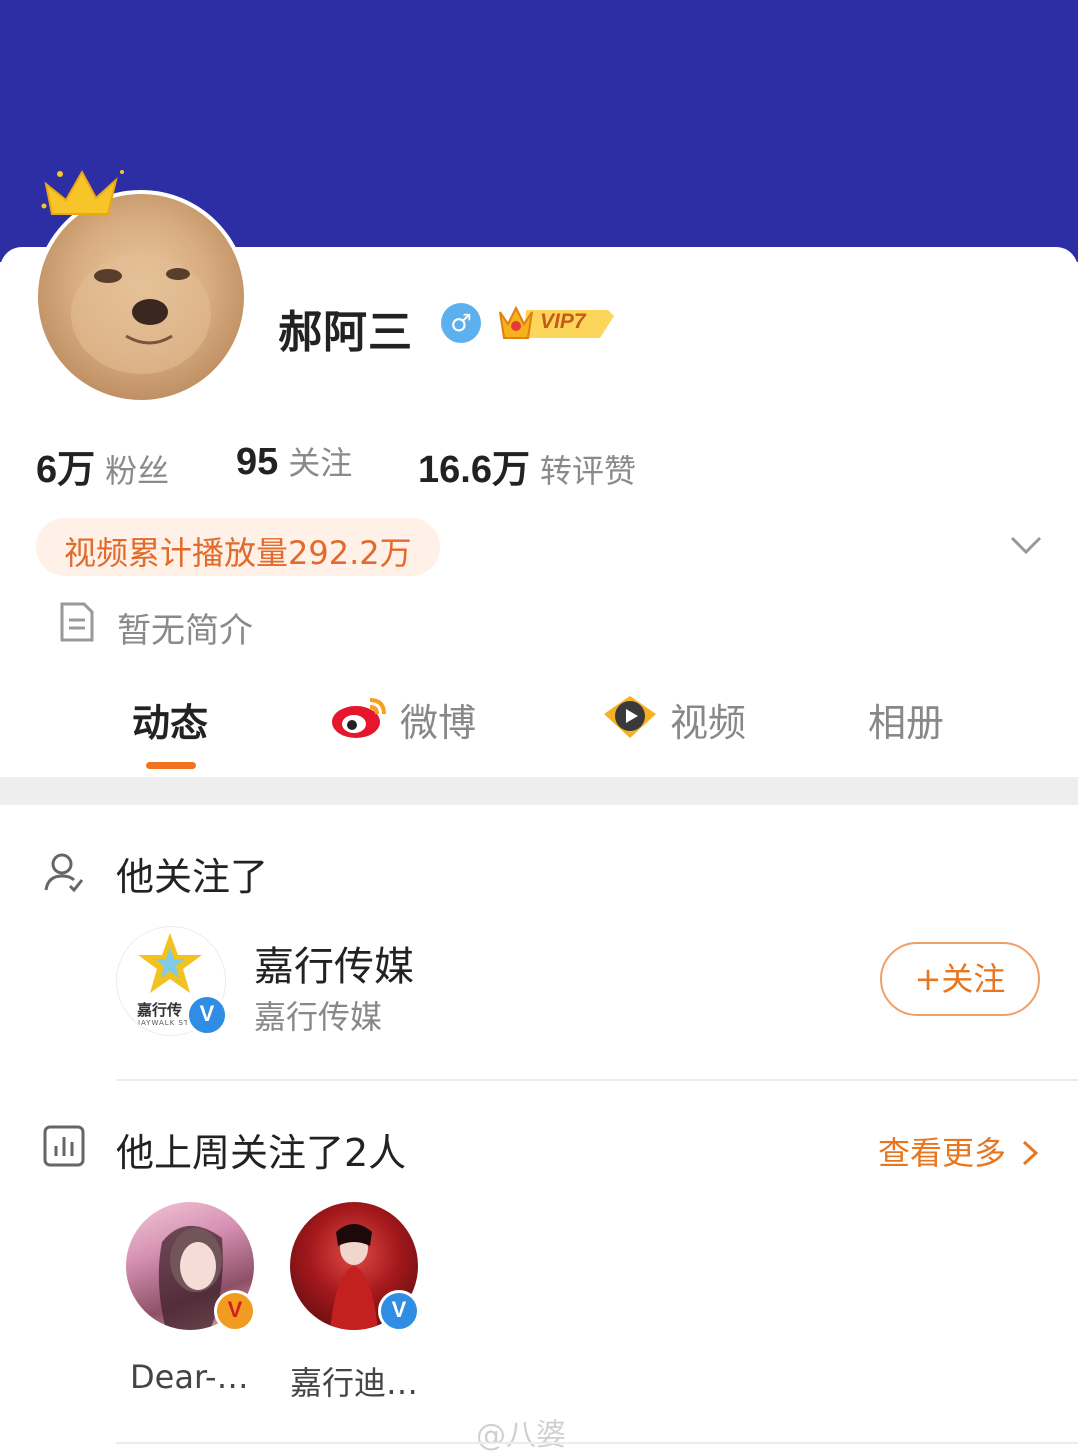 The height and width of the screenshot is (1455, 1078). Describe the element at coordinates (1026, 545) in the screenshot. I see `chevron-down-icon` at that location.